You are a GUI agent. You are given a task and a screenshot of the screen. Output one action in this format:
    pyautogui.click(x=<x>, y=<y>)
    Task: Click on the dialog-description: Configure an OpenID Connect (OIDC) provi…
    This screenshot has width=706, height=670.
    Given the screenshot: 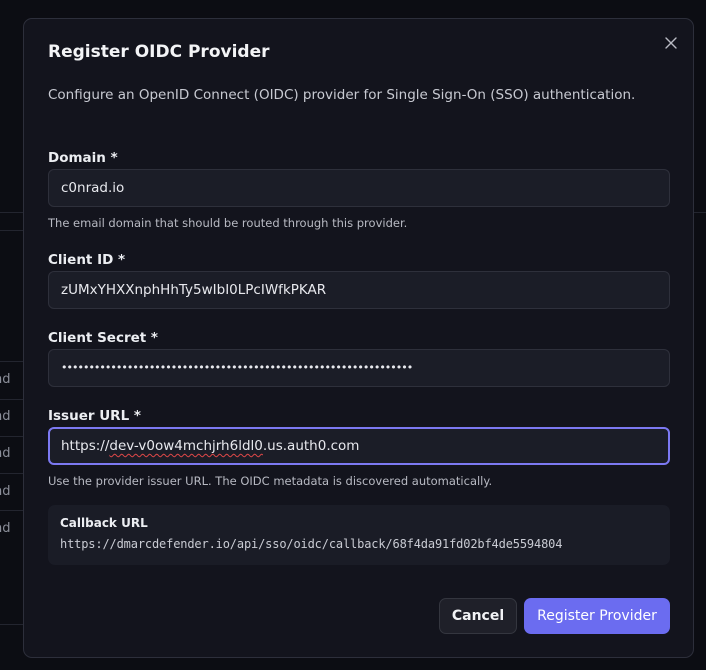 What is the action you would take?
    pyautogui.click(x=342, y=95)
    